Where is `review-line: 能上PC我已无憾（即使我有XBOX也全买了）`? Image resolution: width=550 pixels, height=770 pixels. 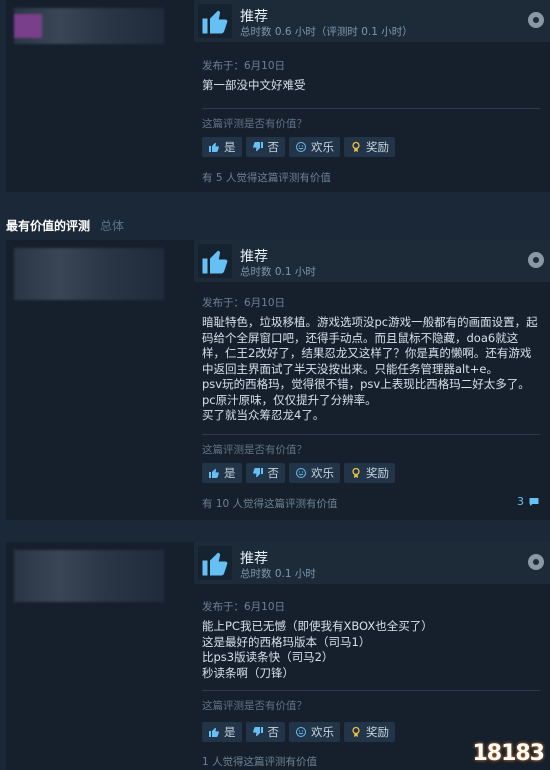 review-line: 能上PC我已无憾（即使我有XBOX也全买了） is located at coordinates (317, 626).